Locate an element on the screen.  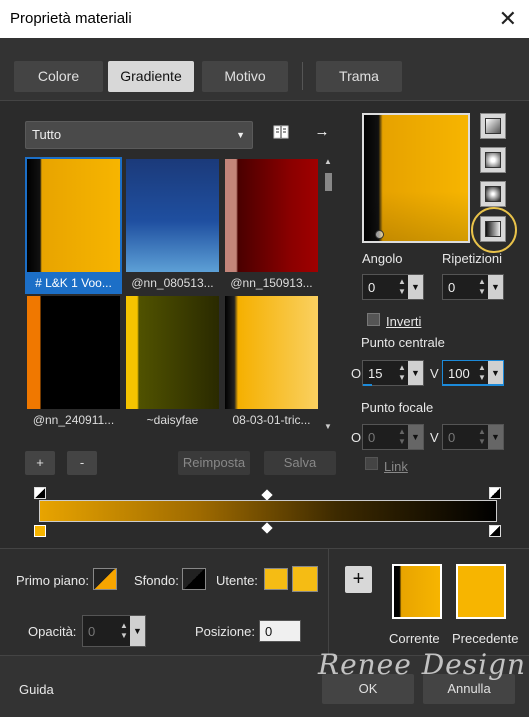
reset-button: Reimposta is located at coordinates (214, 463).